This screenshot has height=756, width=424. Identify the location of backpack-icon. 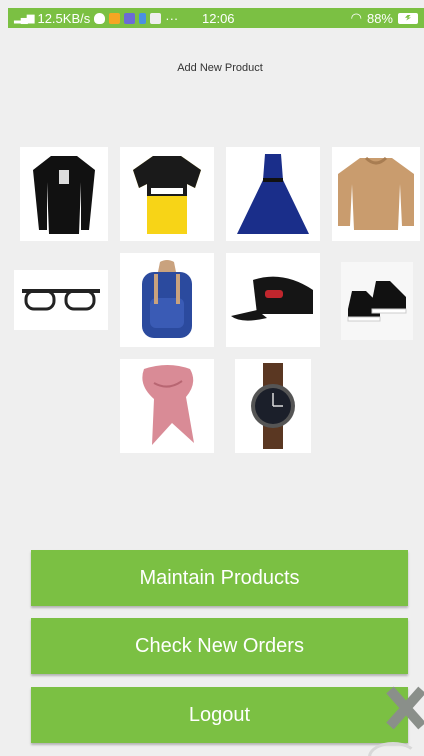
(167, 299).